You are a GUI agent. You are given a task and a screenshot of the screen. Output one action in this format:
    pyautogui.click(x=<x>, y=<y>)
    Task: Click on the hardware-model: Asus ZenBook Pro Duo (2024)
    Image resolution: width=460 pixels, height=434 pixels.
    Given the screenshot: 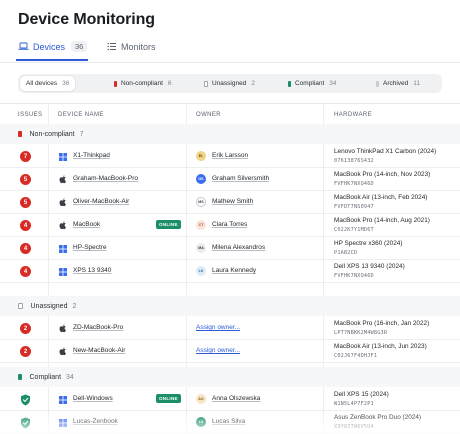 What is the action you would take?
    pyautogui.click(x=378, y=417)
    